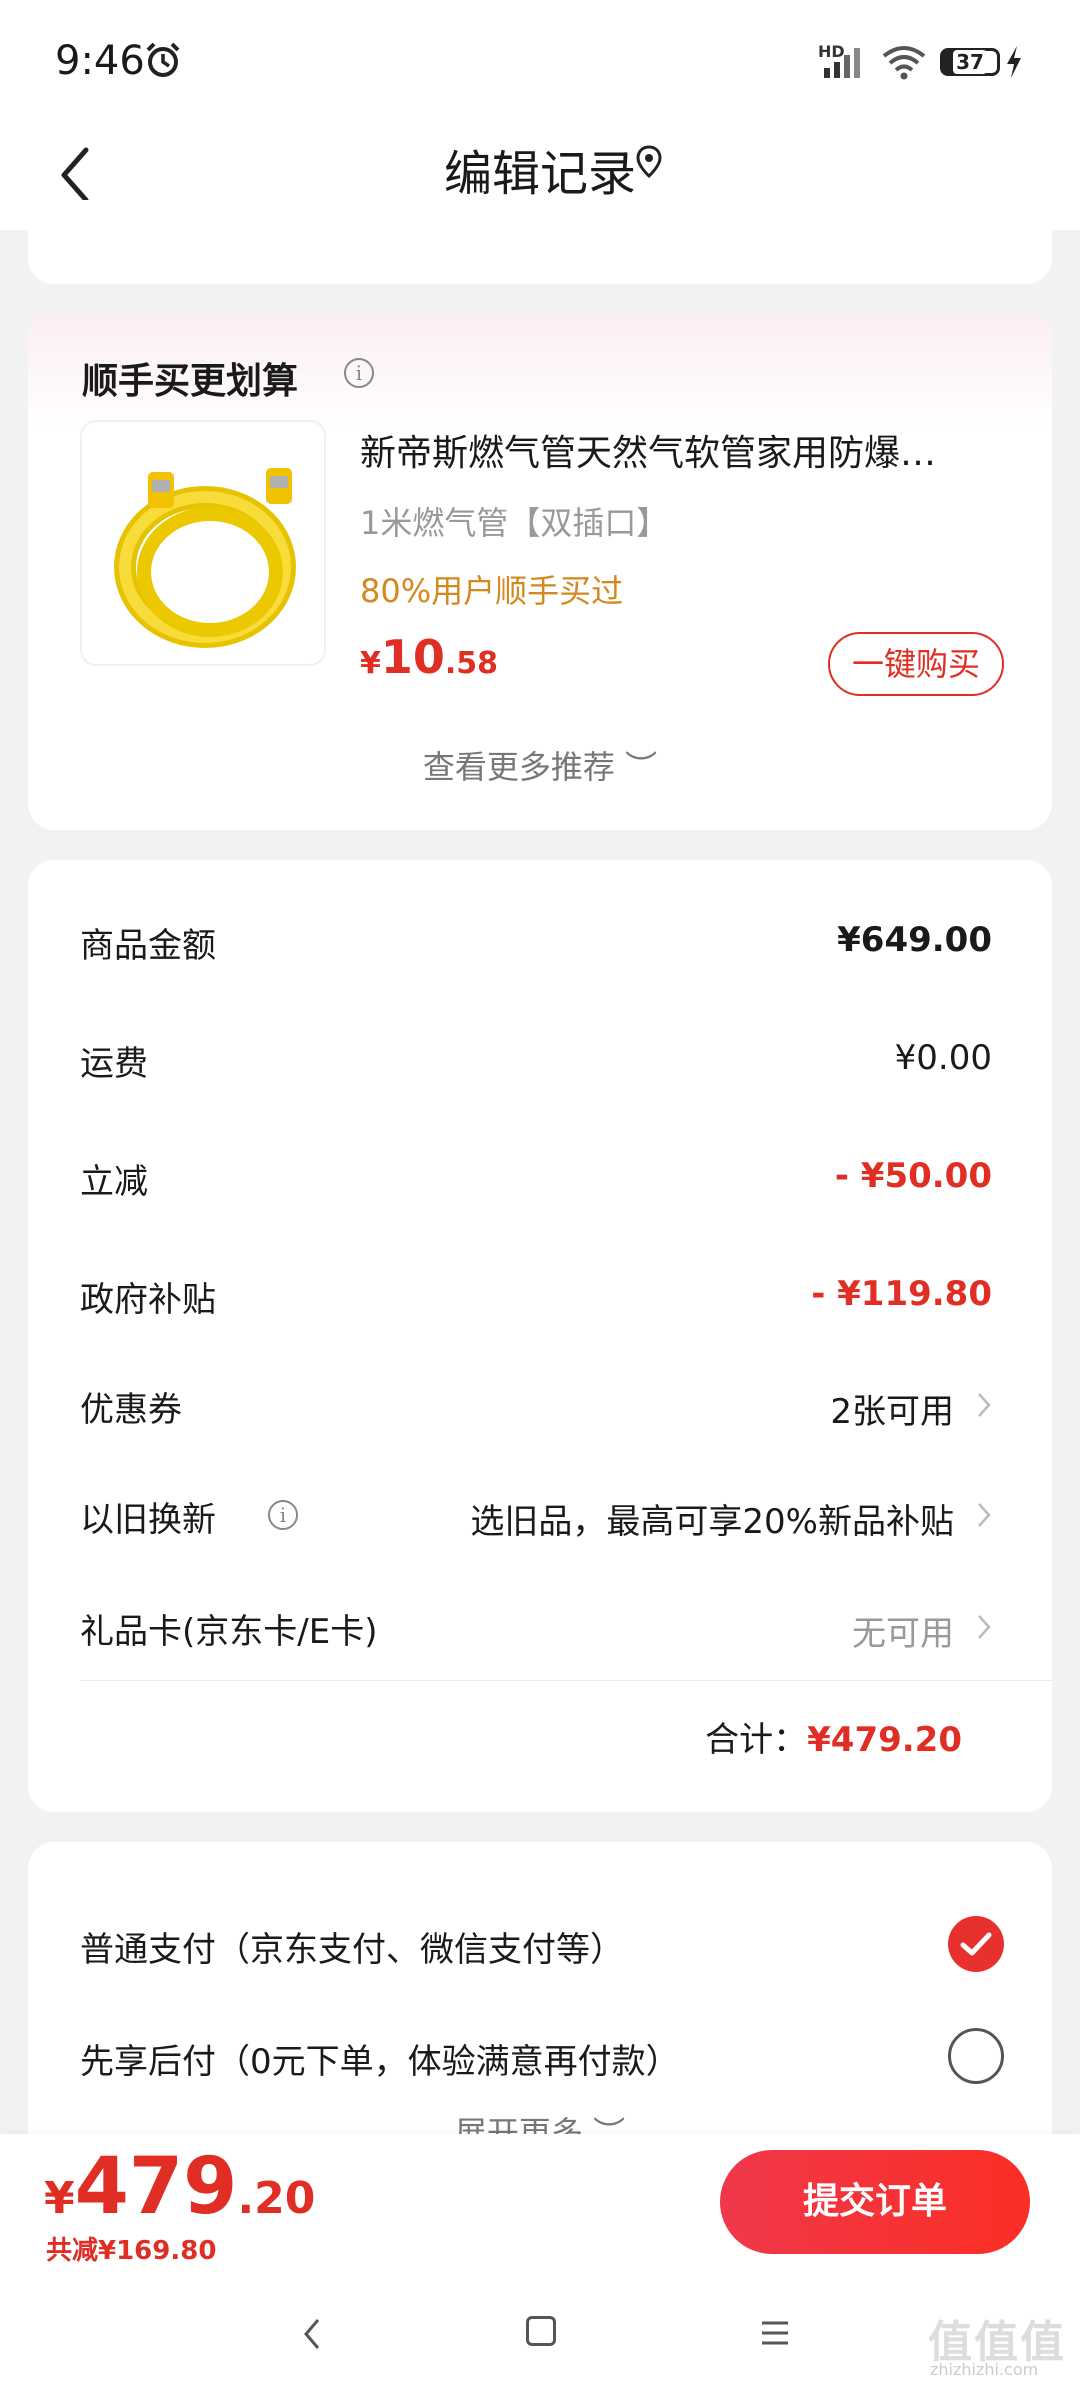 This screenshot has width=1080, height=2400. I want to click on alarm-icon, so click(163, 59).